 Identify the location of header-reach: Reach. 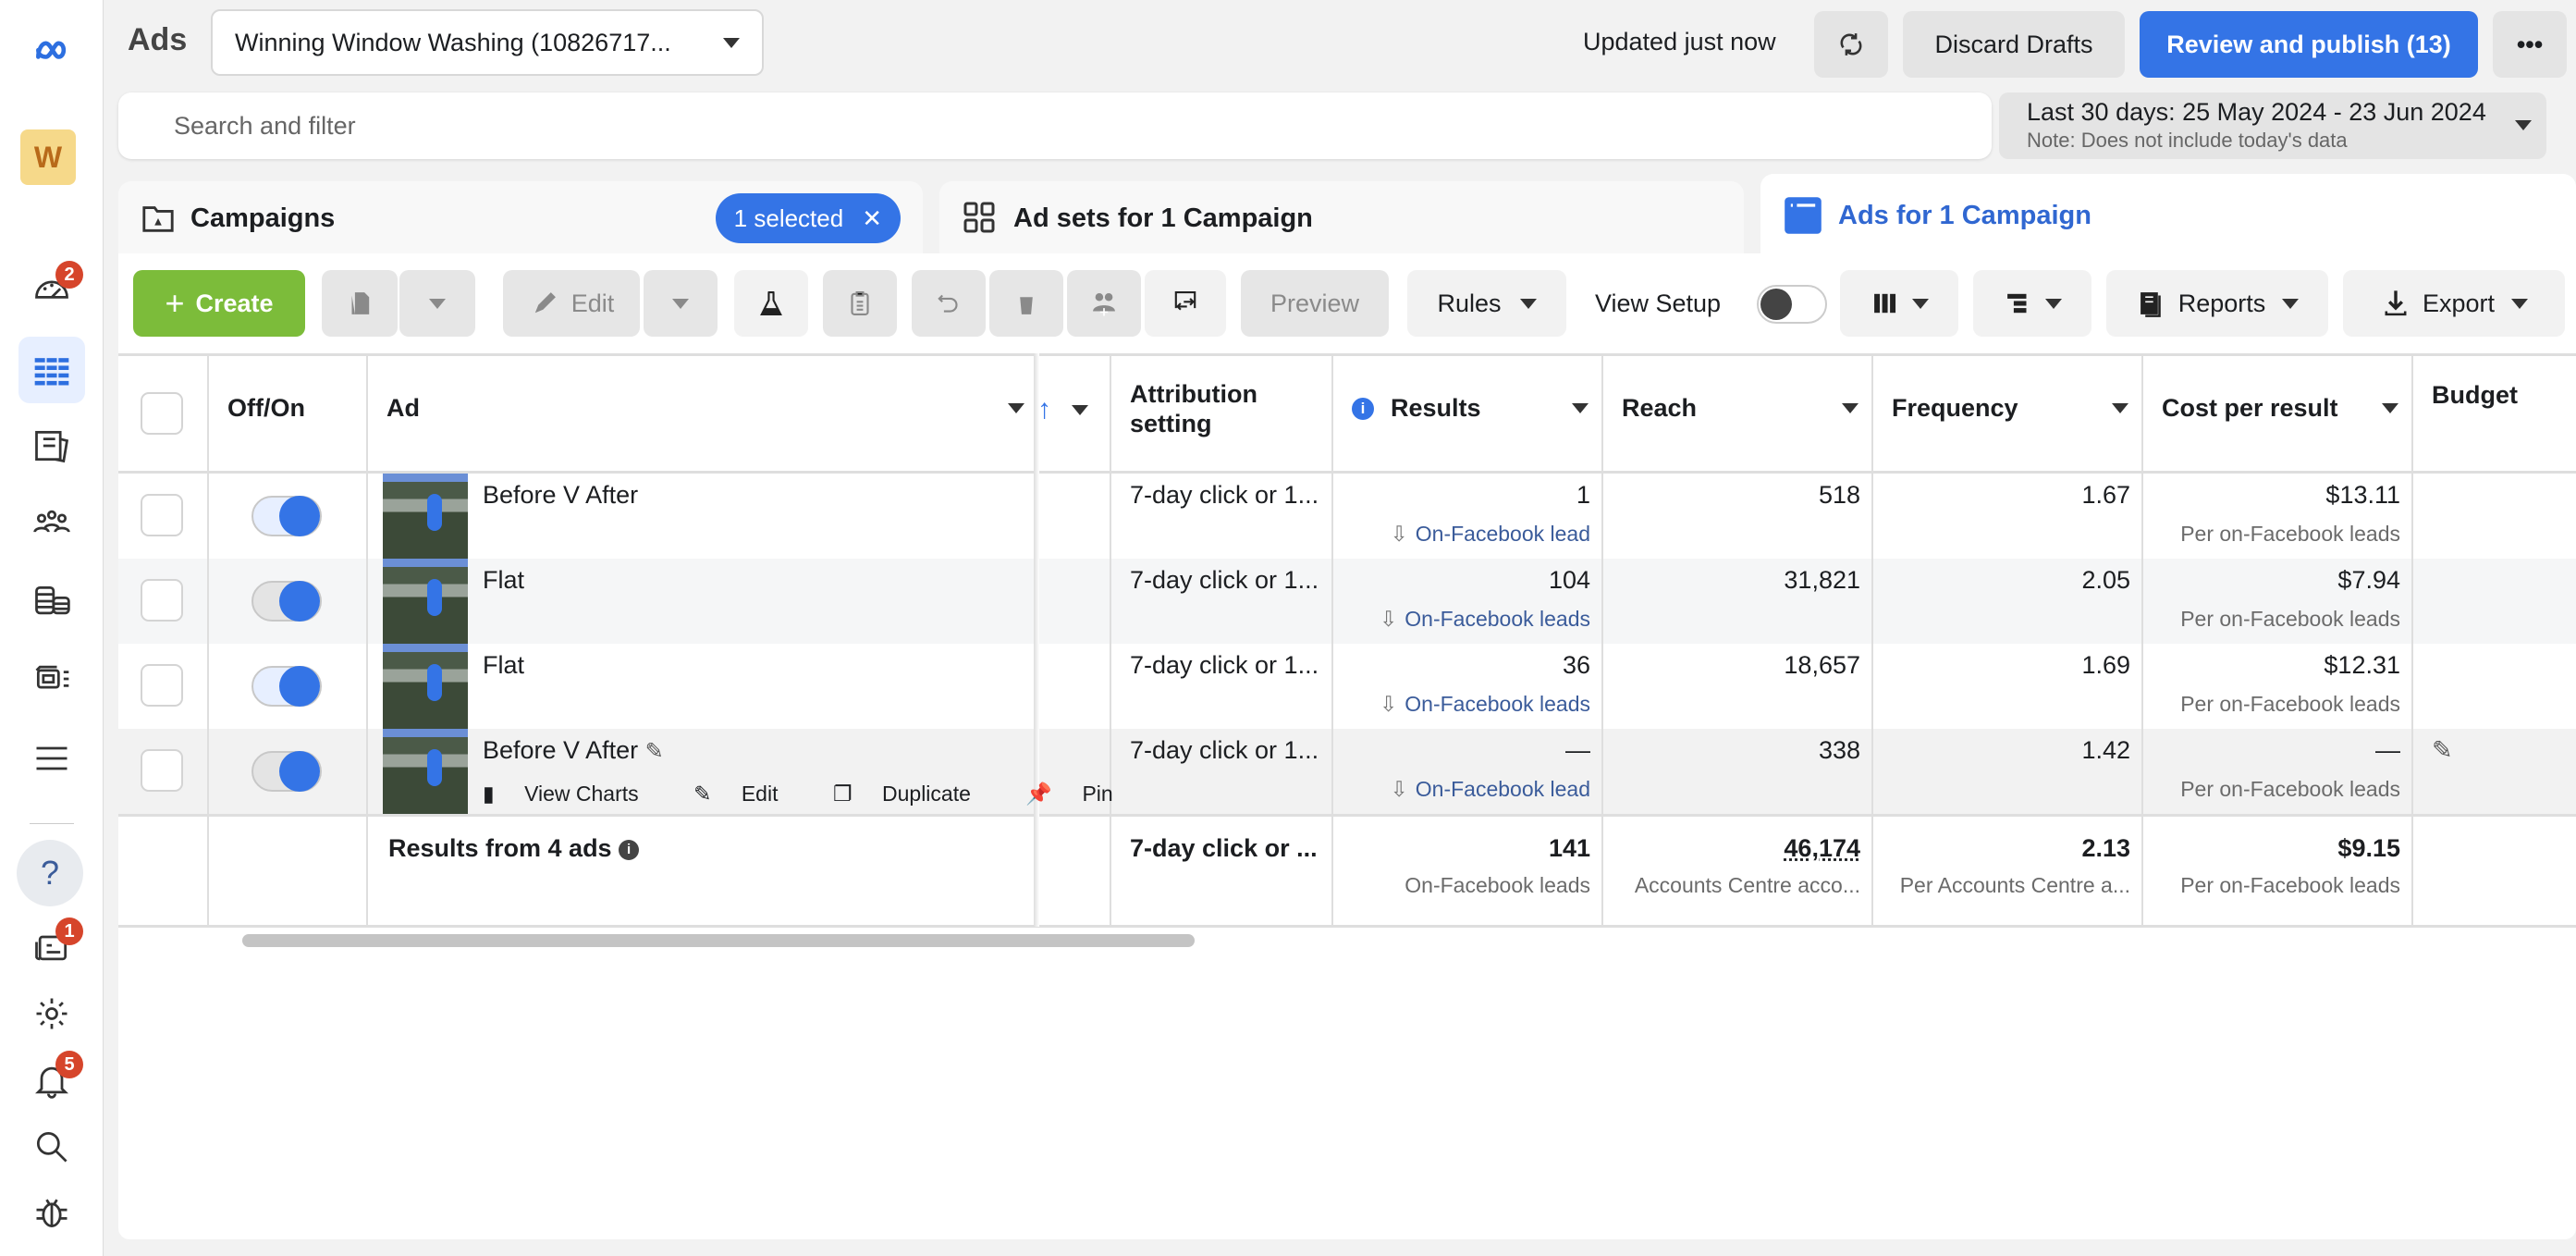
(1740, 408).